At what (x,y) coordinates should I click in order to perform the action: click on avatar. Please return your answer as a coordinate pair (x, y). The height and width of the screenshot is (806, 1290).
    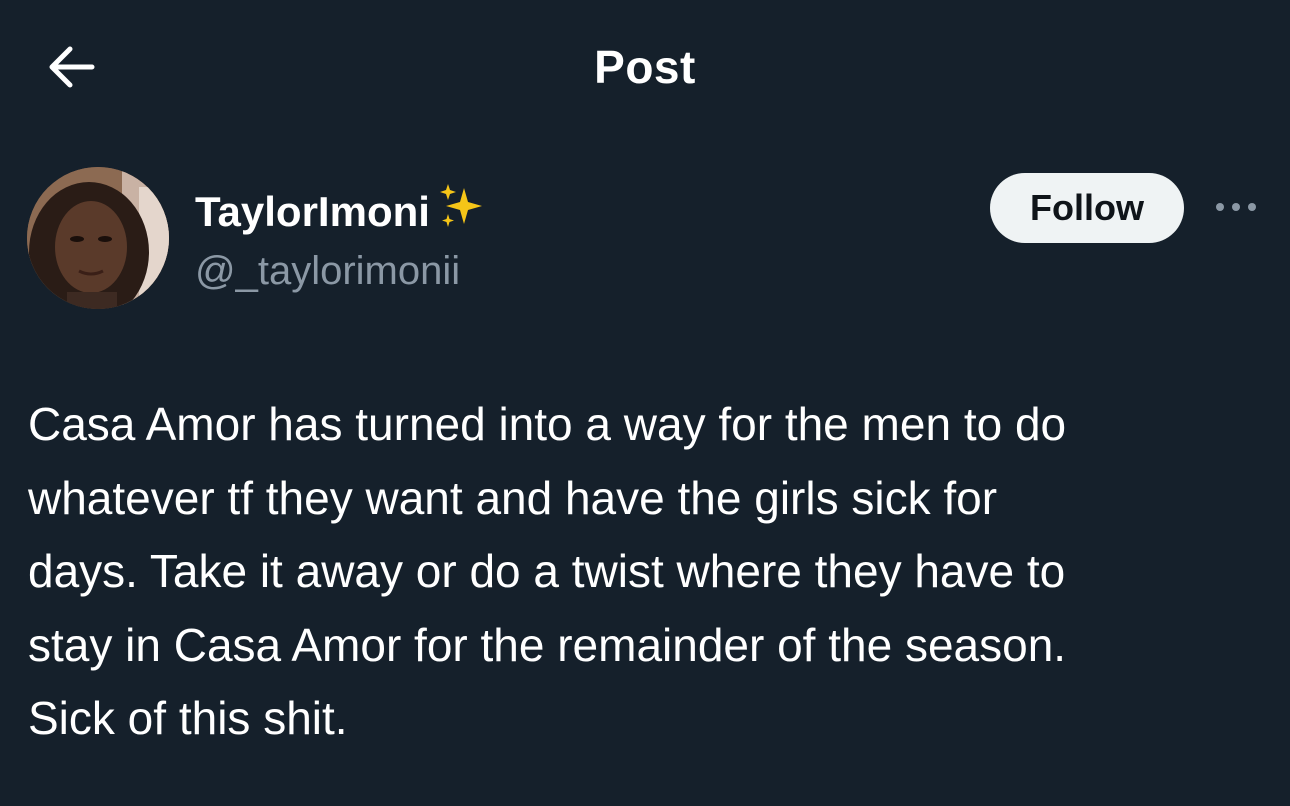
    Looking at the image, I should click on (98, 238).